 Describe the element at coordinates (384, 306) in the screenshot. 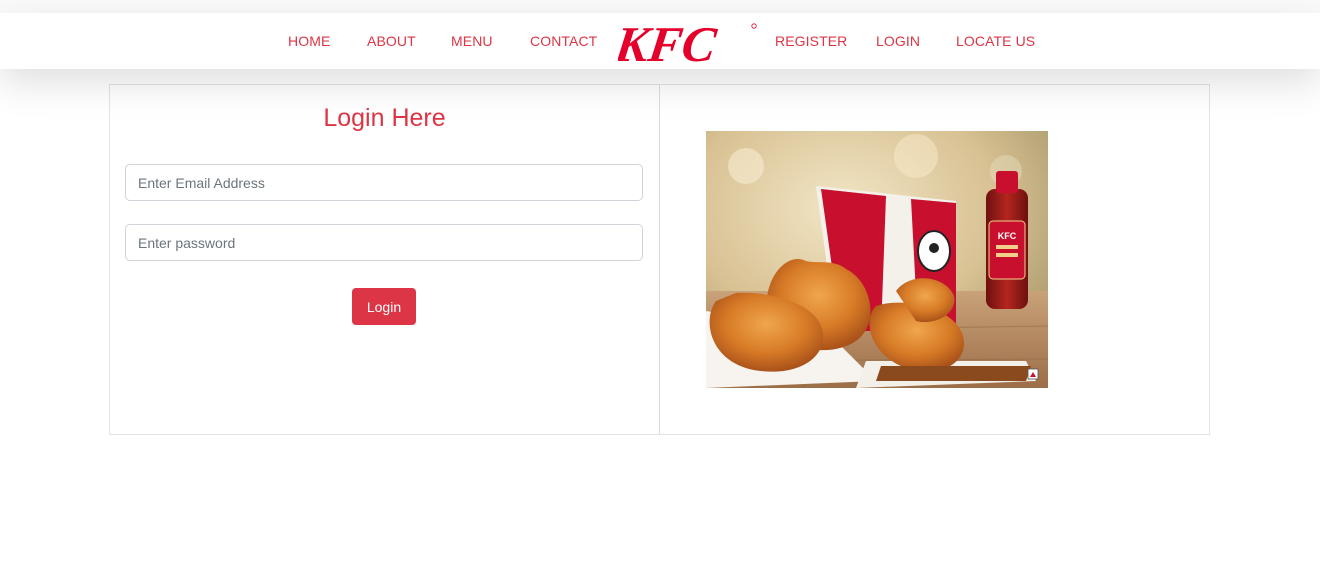

I see `login-button: Login` at that location.